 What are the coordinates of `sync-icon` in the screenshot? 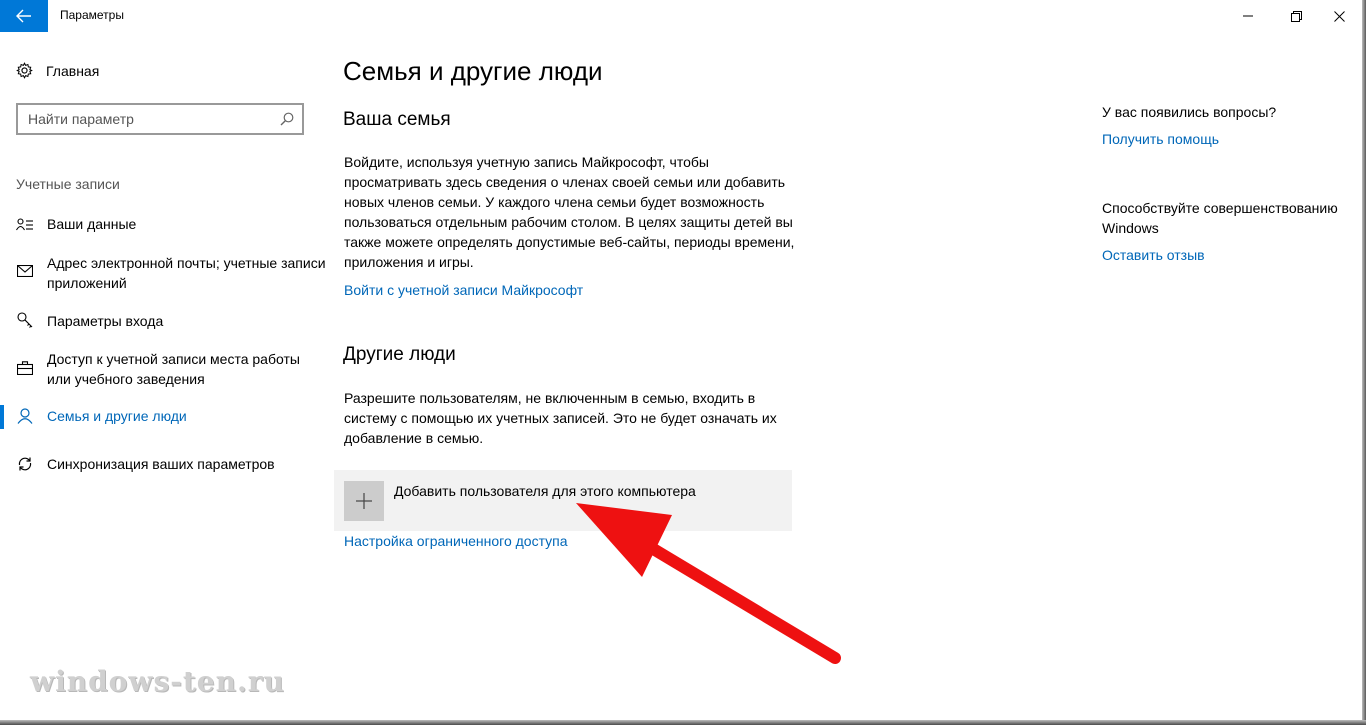 It's located at (25, 464).